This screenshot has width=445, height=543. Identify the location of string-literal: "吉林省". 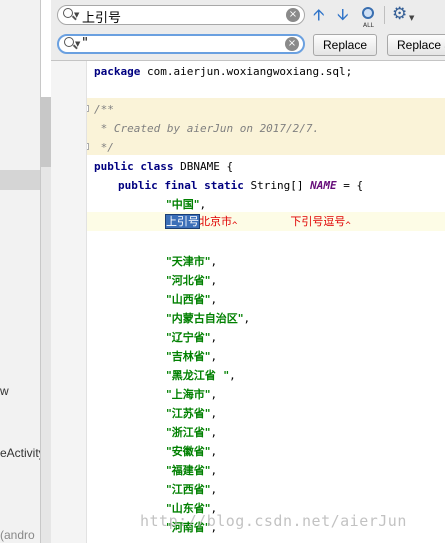
(188, 356).